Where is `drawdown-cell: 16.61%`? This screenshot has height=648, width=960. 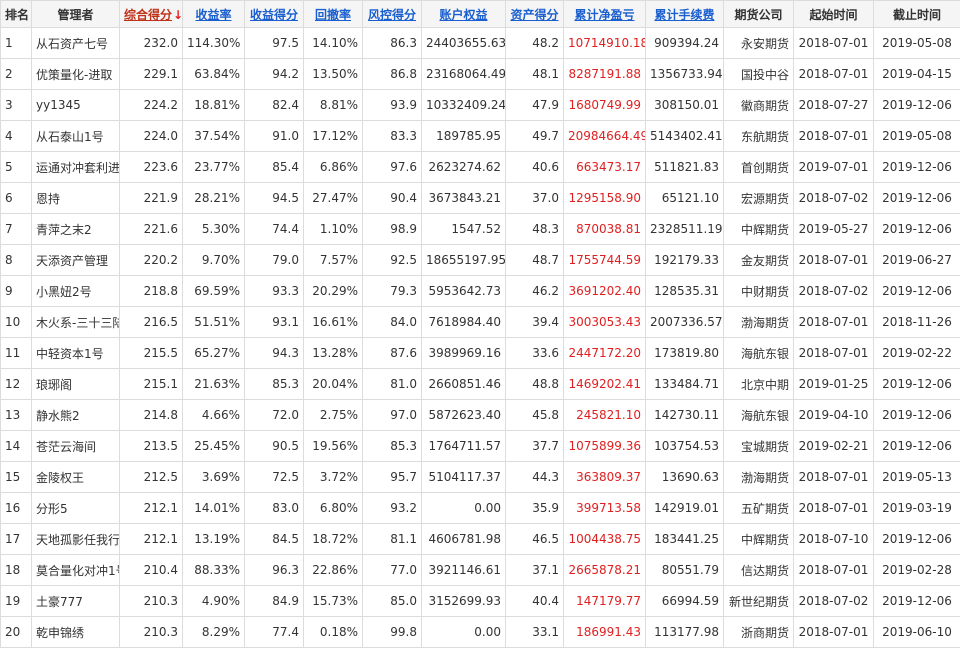 drawdown-cell: 16.61% is located at coordinates (333, 322).